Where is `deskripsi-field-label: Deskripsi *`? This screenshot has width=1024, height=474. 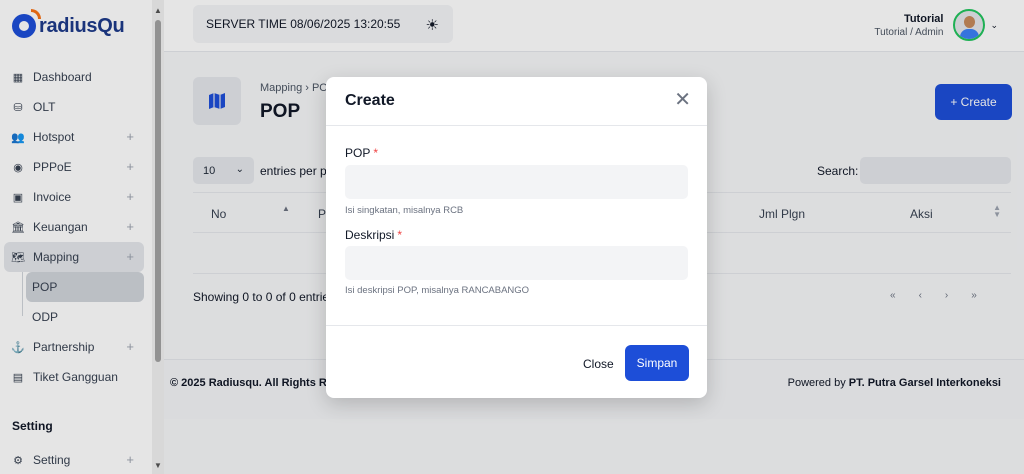 deskripsi-field-label: Deskripsi * is located at coordinates (373, 235).